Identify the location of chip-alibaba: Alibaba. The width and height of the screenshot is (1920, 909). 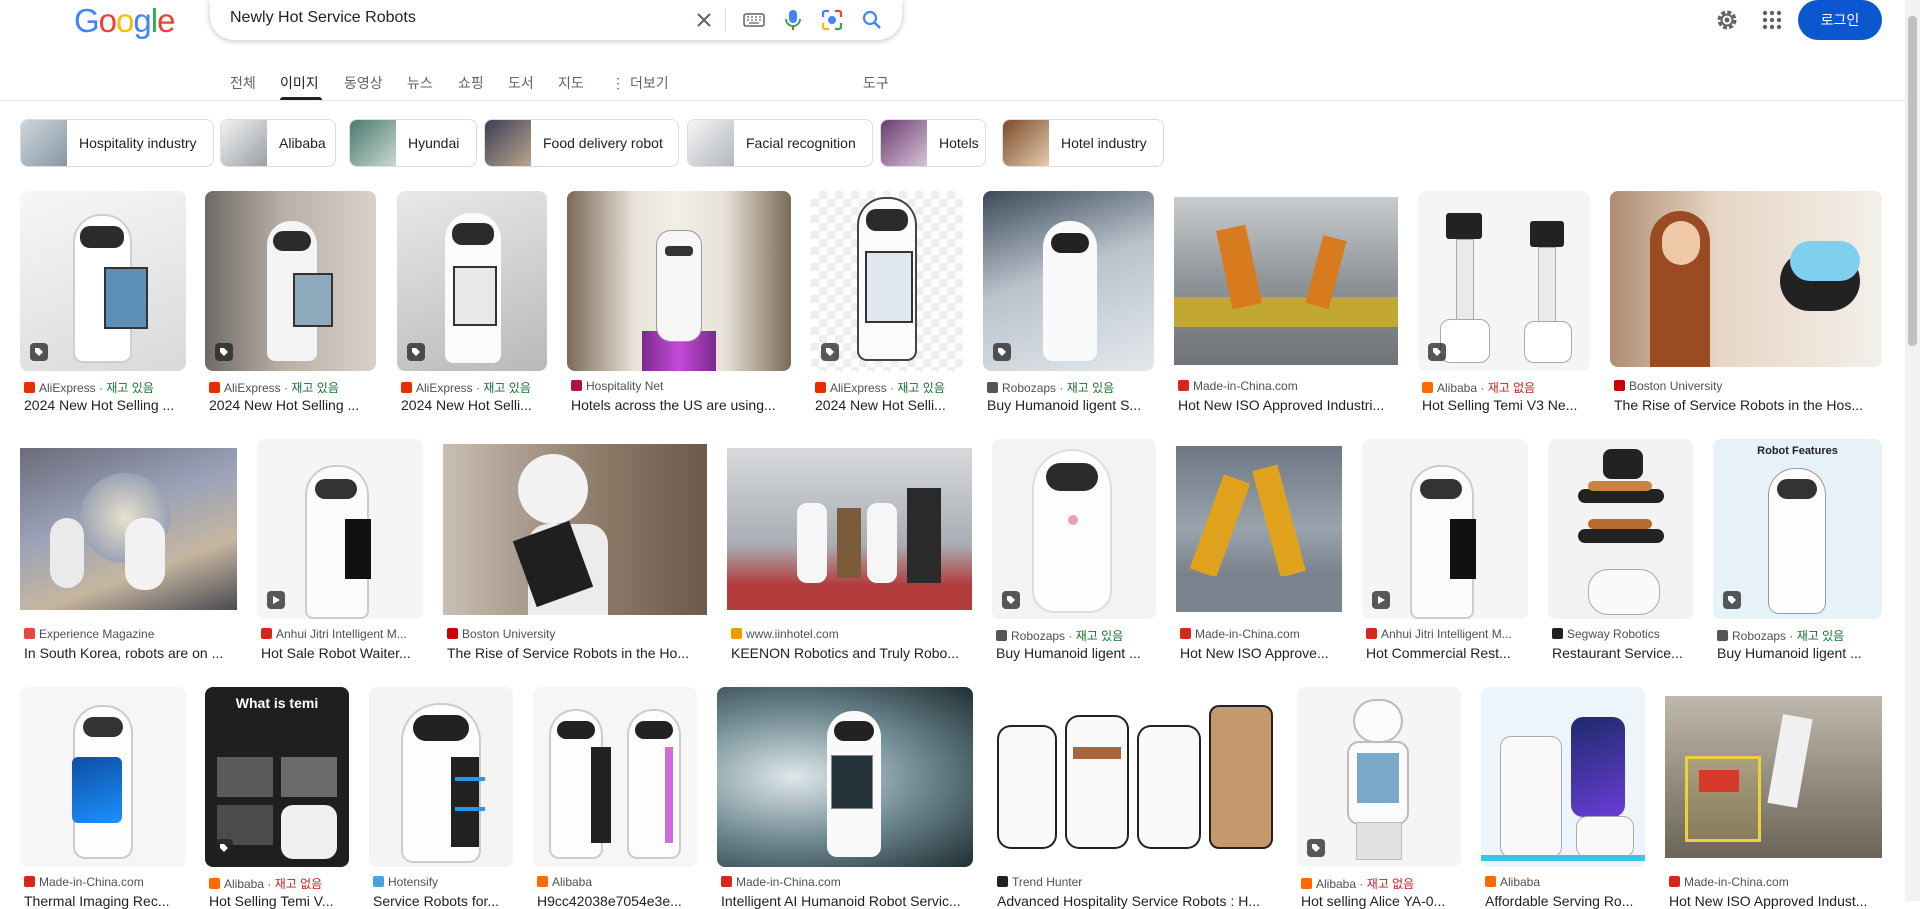
(278, 143).